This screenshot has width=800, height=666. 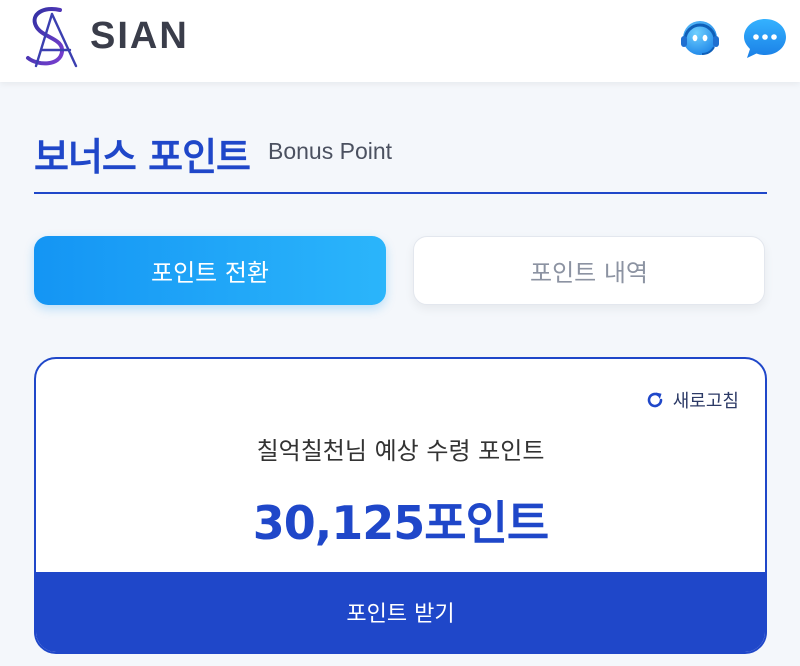 What do you see at coordinates (765, 38) in the screenshot?
I see `chat-bubble-icon` at bounding box center [765, 38].